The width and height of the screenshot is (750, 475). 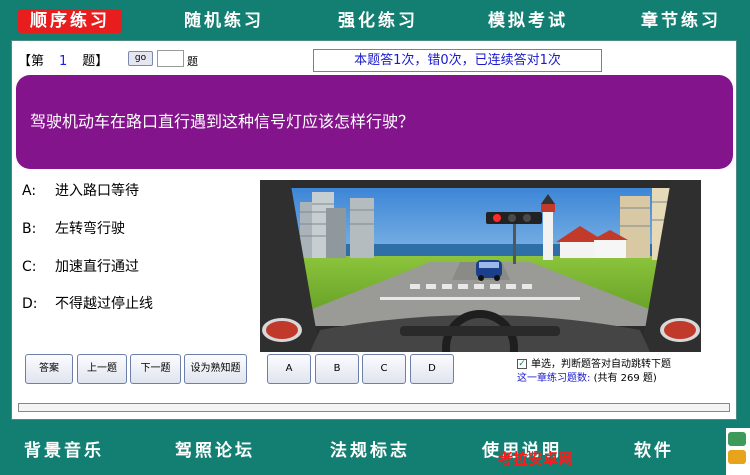 I want to click on option-c: C: 加速直行通过, so click(x=80, y=266).